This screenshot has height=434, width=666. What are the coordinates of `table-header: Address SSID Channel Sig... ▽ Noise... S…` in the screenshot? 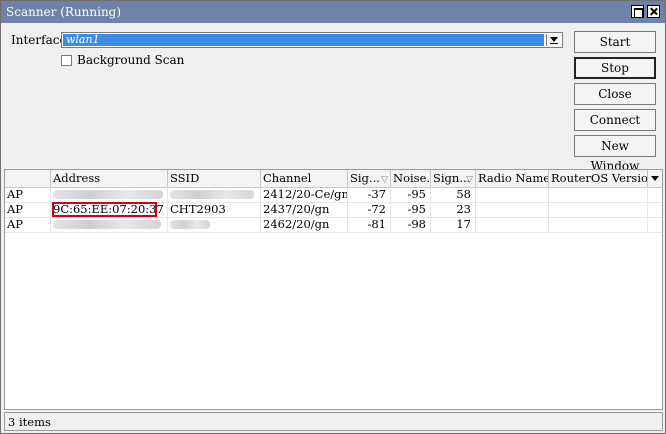 It's located at (333, 179).